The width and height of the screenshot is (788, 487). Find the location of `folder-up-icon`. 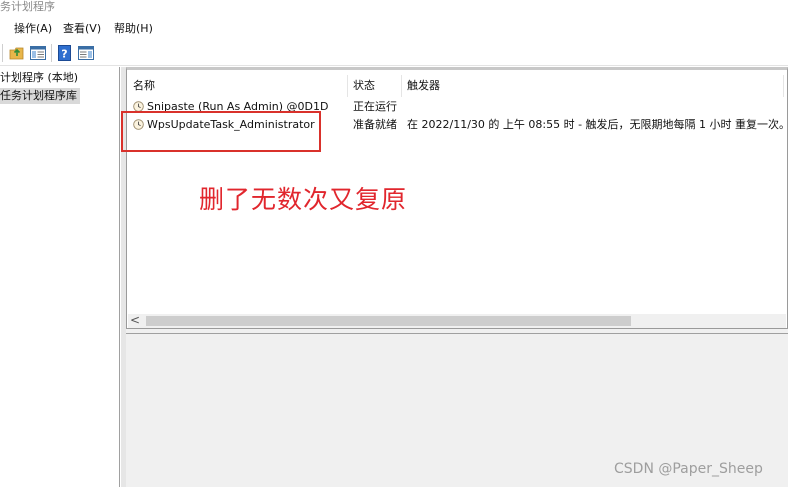

folder-up-icon is located at coordinates (17, 53).